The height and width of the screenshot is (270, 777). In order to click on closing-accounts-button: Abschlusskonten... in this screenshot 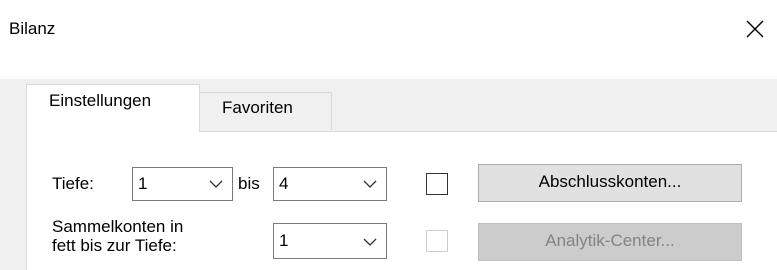, I will do `click(610, 183)`.